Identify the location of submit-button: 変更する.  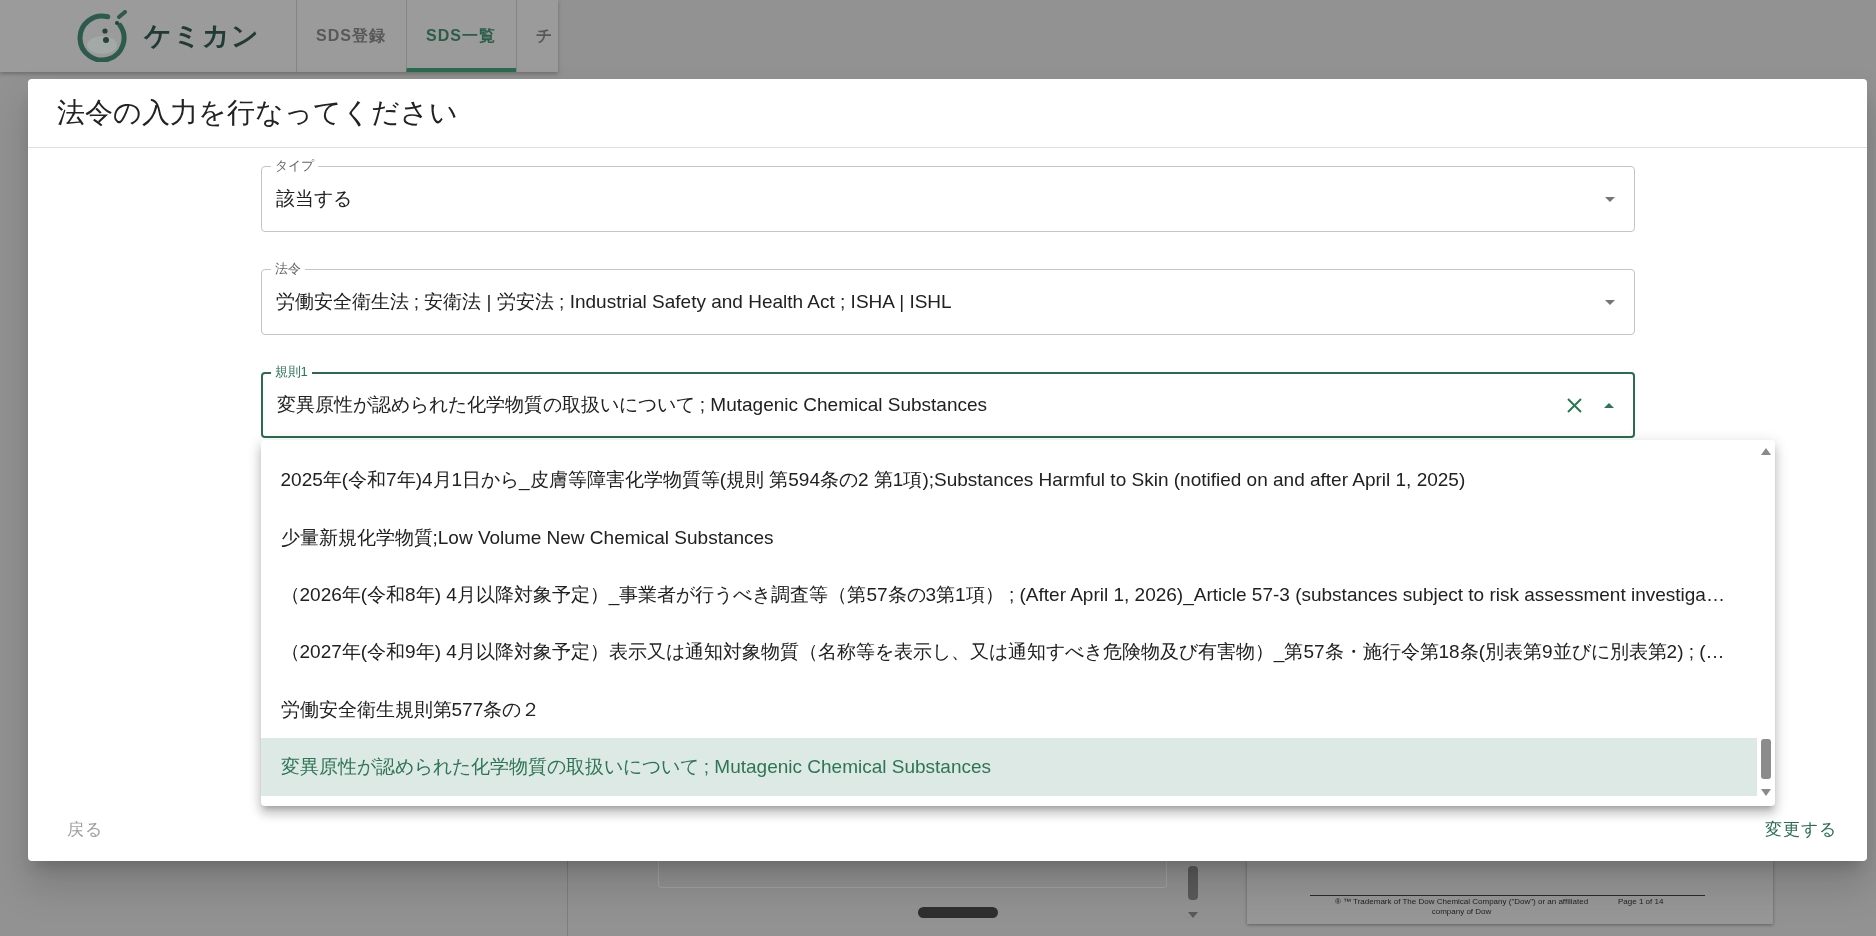
(1801, 830).